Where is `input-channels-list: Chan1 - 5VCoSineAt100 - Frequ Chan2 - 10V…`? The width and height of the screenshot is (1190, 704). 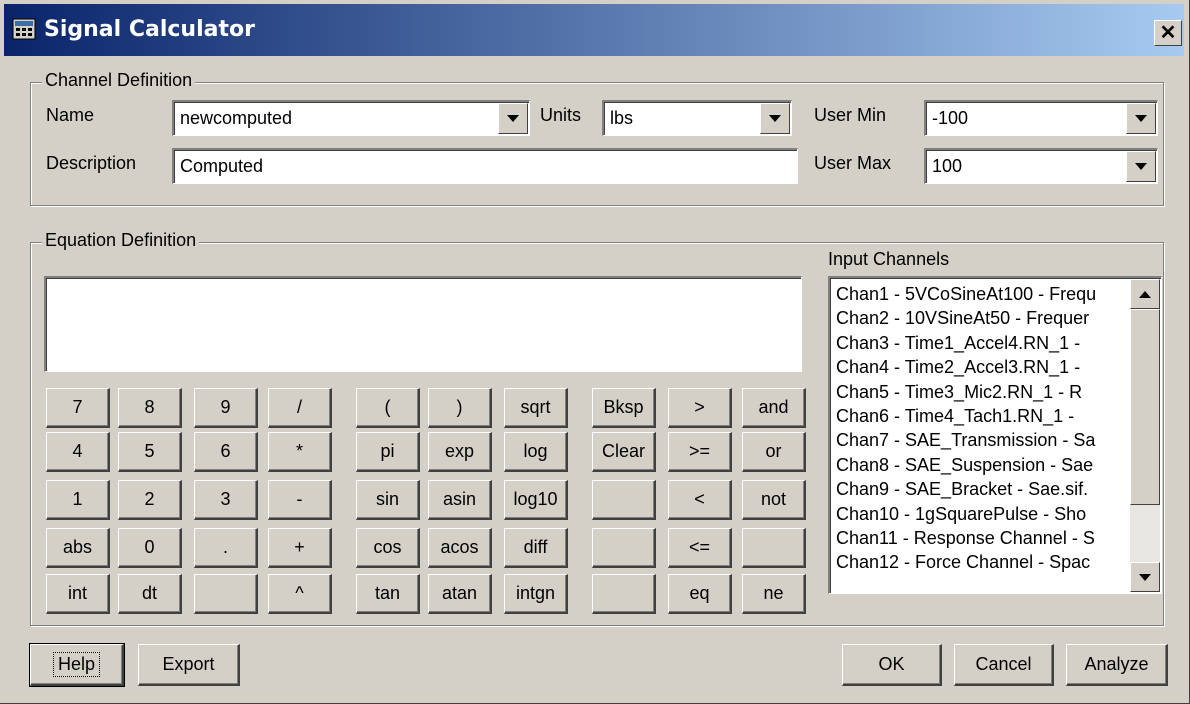 input-channels-list: Chan1 - 5VCoSineAt100 - Frequ Chan2 - 10V… is located at coordinates (995, 435).